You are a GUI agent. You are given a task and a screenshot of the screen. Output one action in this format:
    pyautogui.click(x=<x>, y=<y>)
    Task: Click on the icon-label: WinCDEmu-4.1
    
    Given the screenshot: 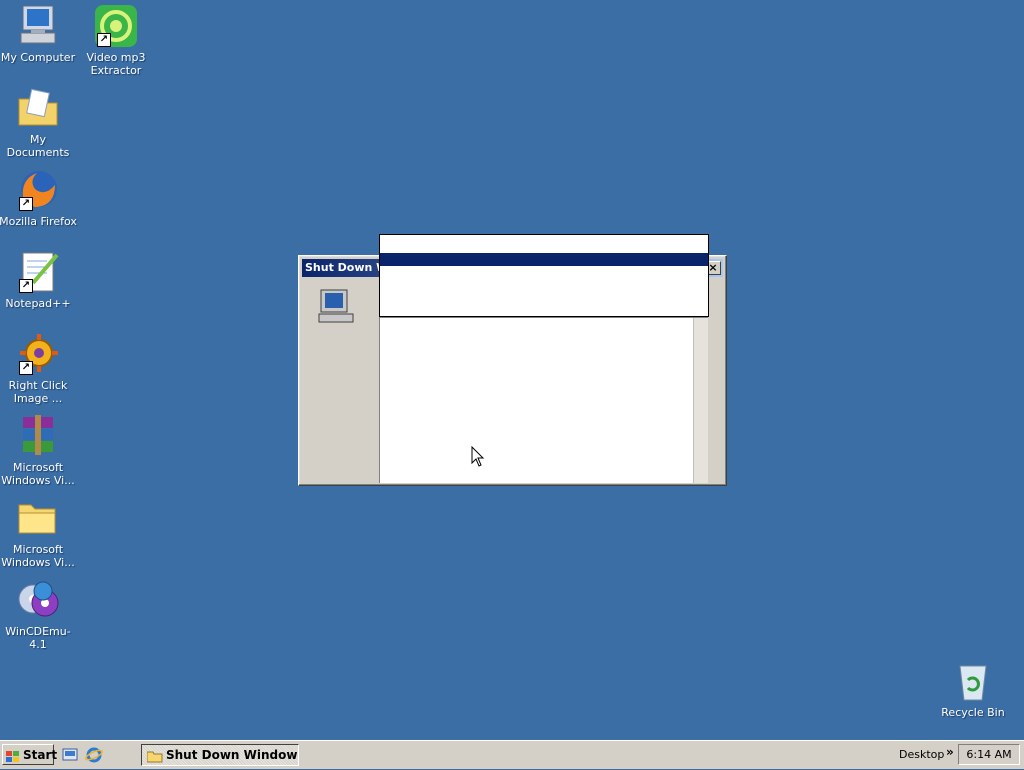 What is the action you would take?
    pyautogui.click(x=38, y=638)
    